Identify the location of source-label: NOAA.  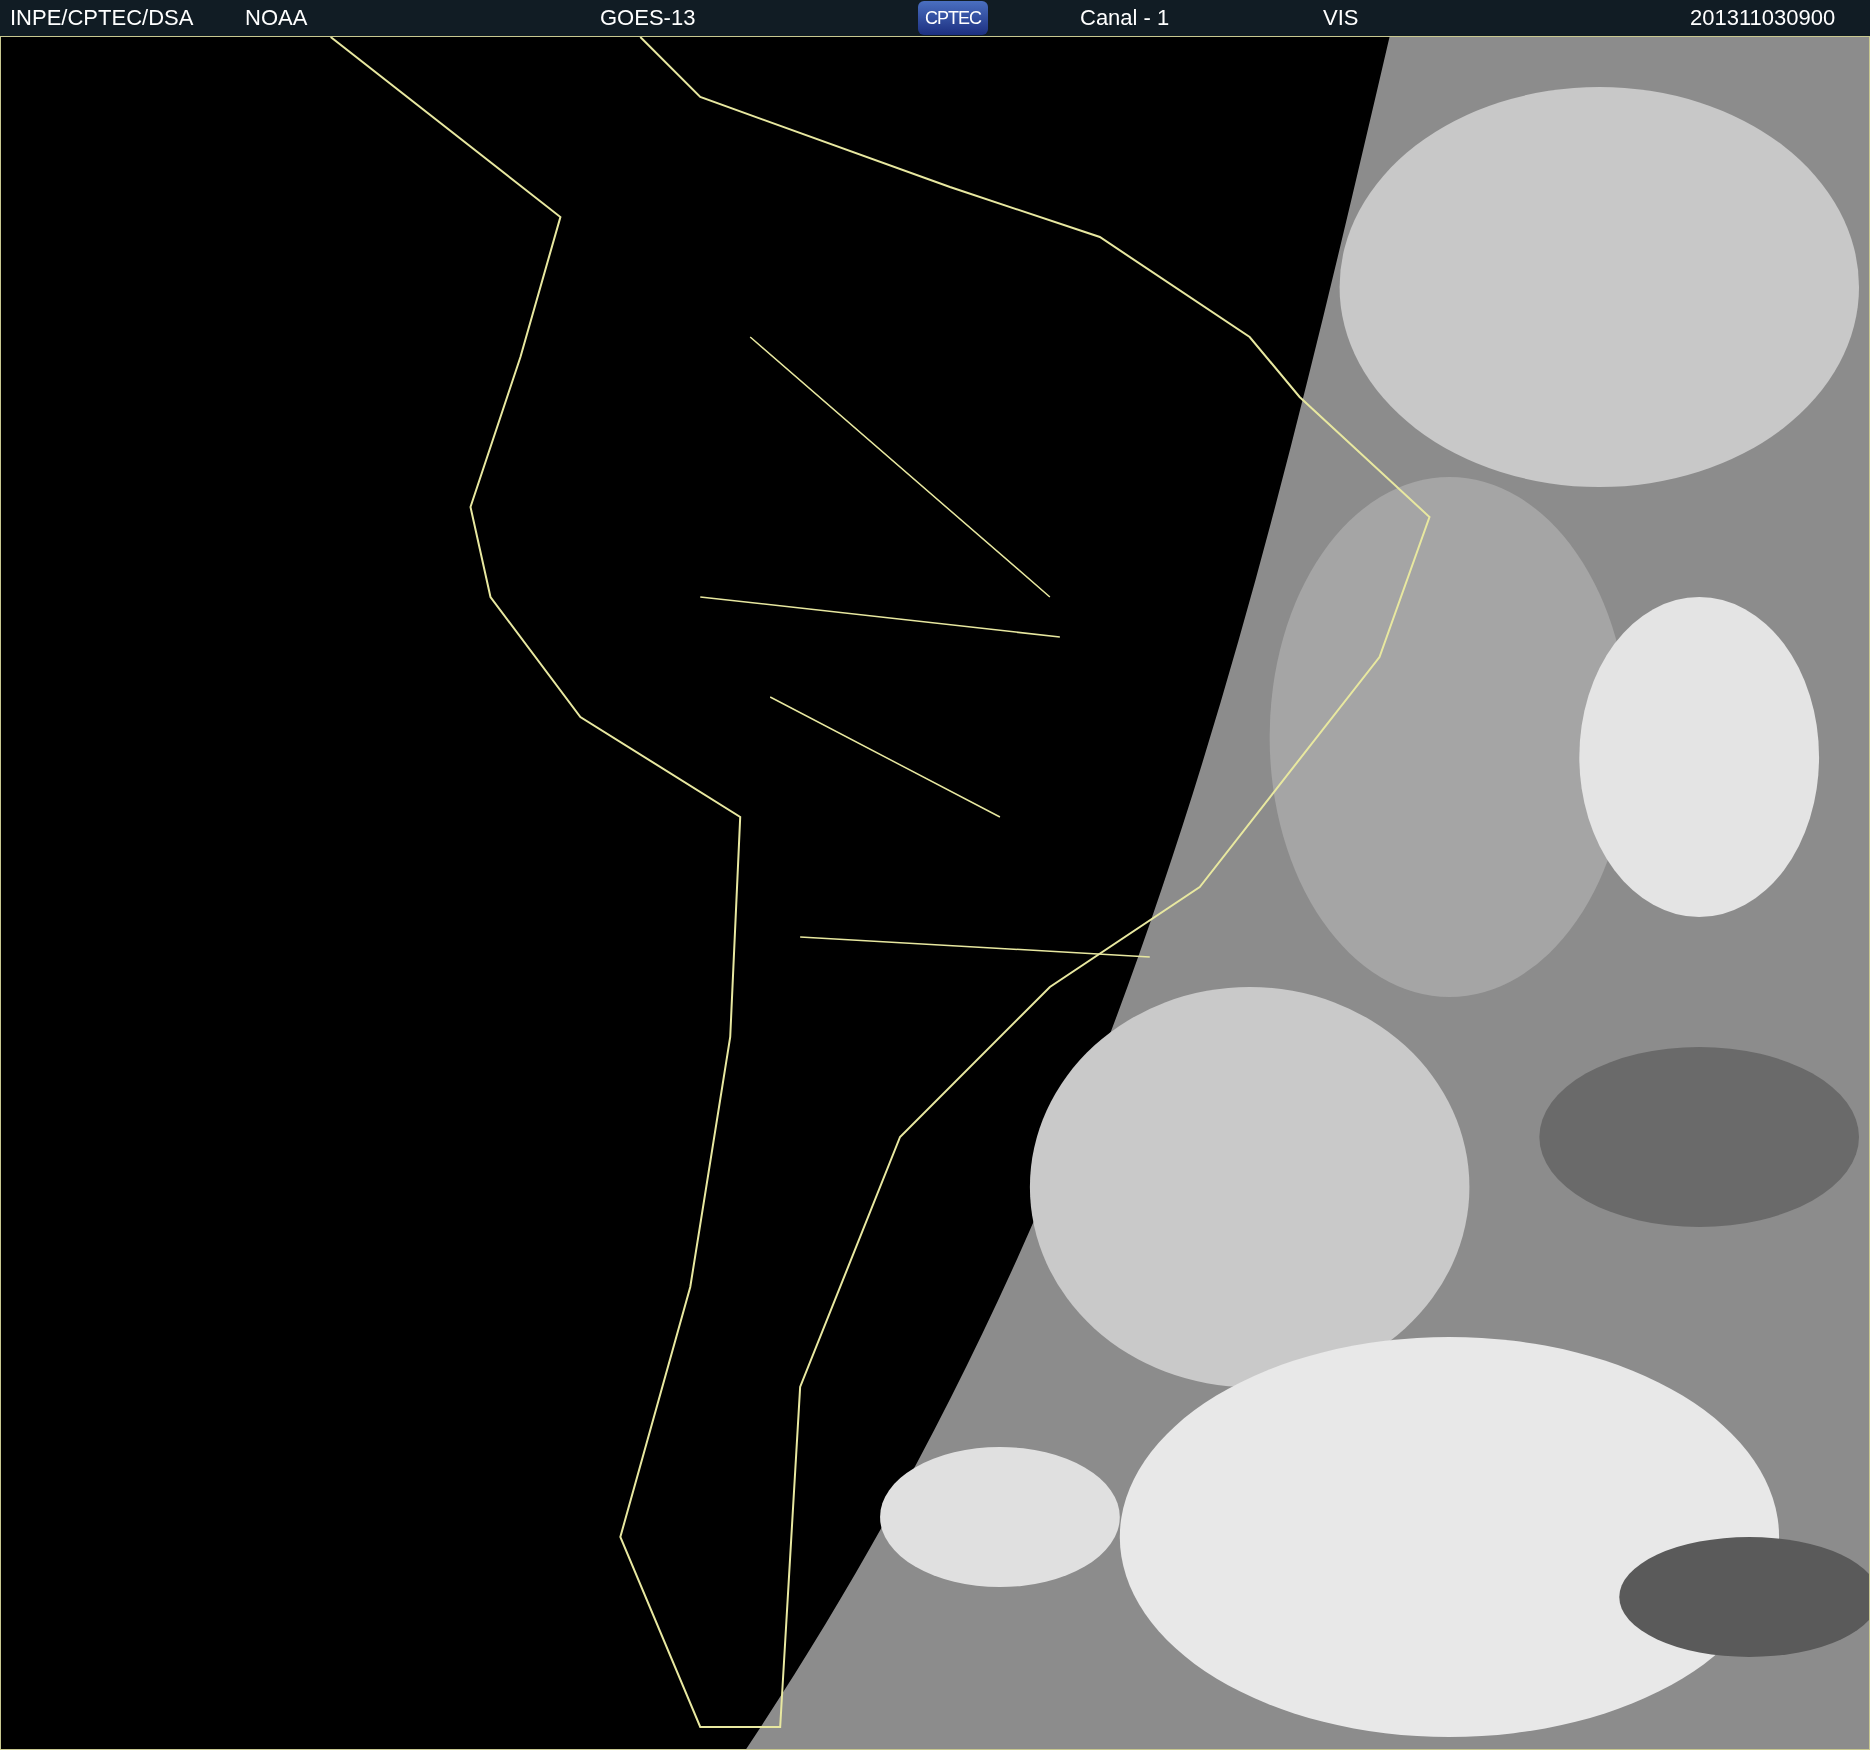
(277, 18).